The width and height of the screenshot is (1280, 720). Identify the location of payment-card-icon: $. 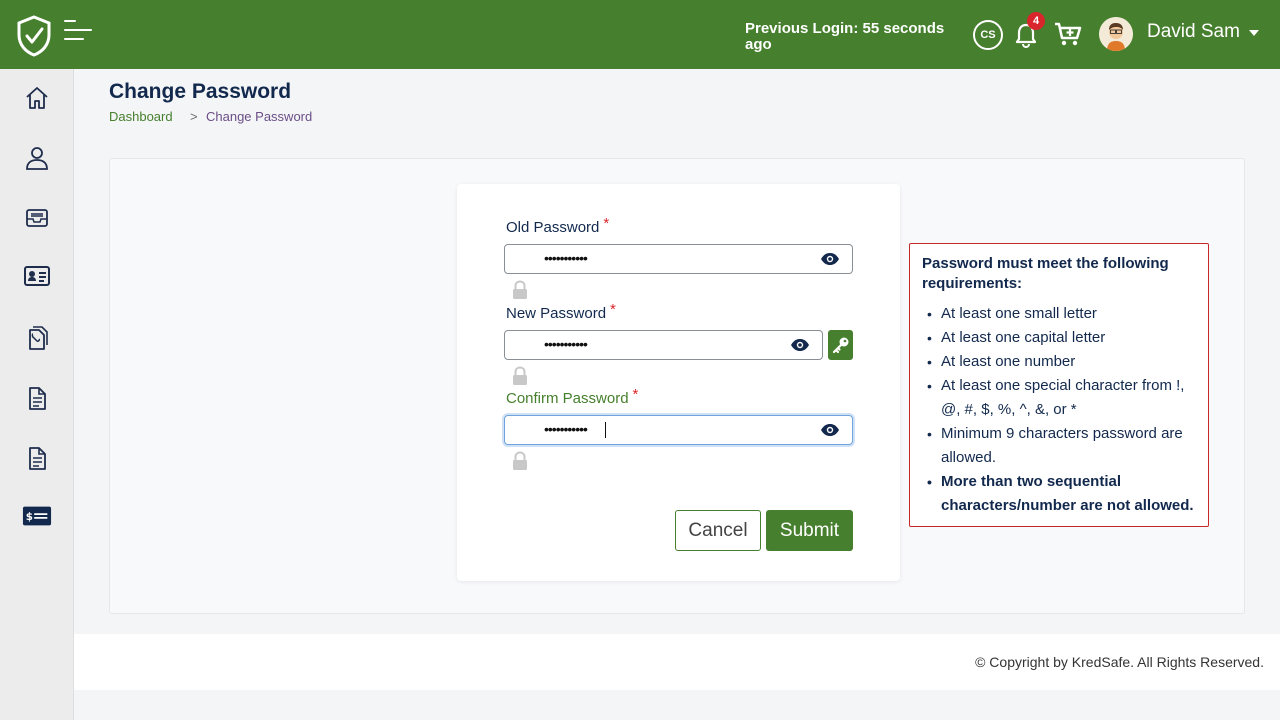
(37, 516).